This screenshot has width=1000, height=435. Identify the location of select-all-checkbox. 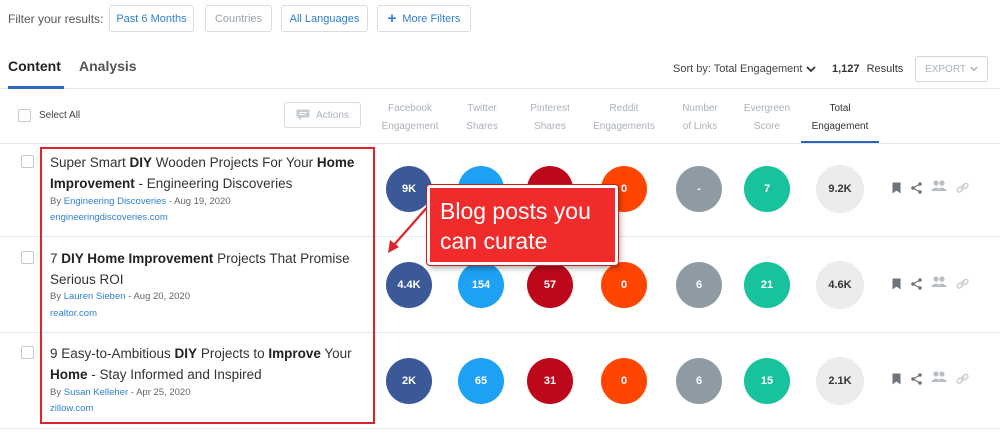
(24, 115).